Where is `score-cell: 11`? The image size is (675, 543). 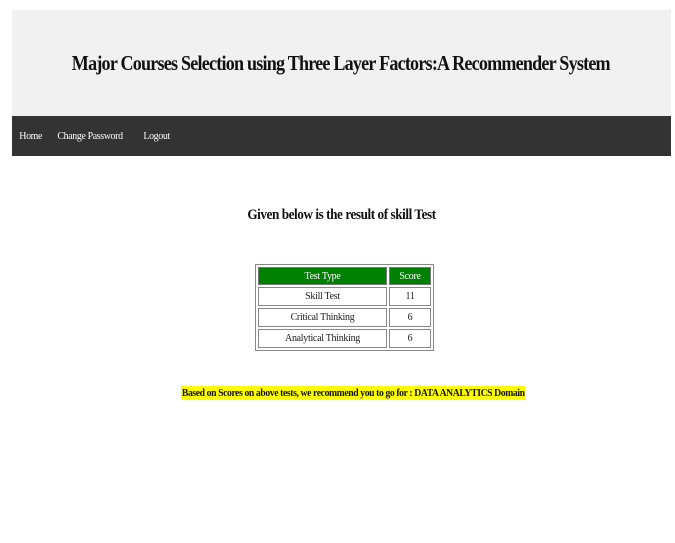
score-cell: 11 is located at coordinates (410, 296).